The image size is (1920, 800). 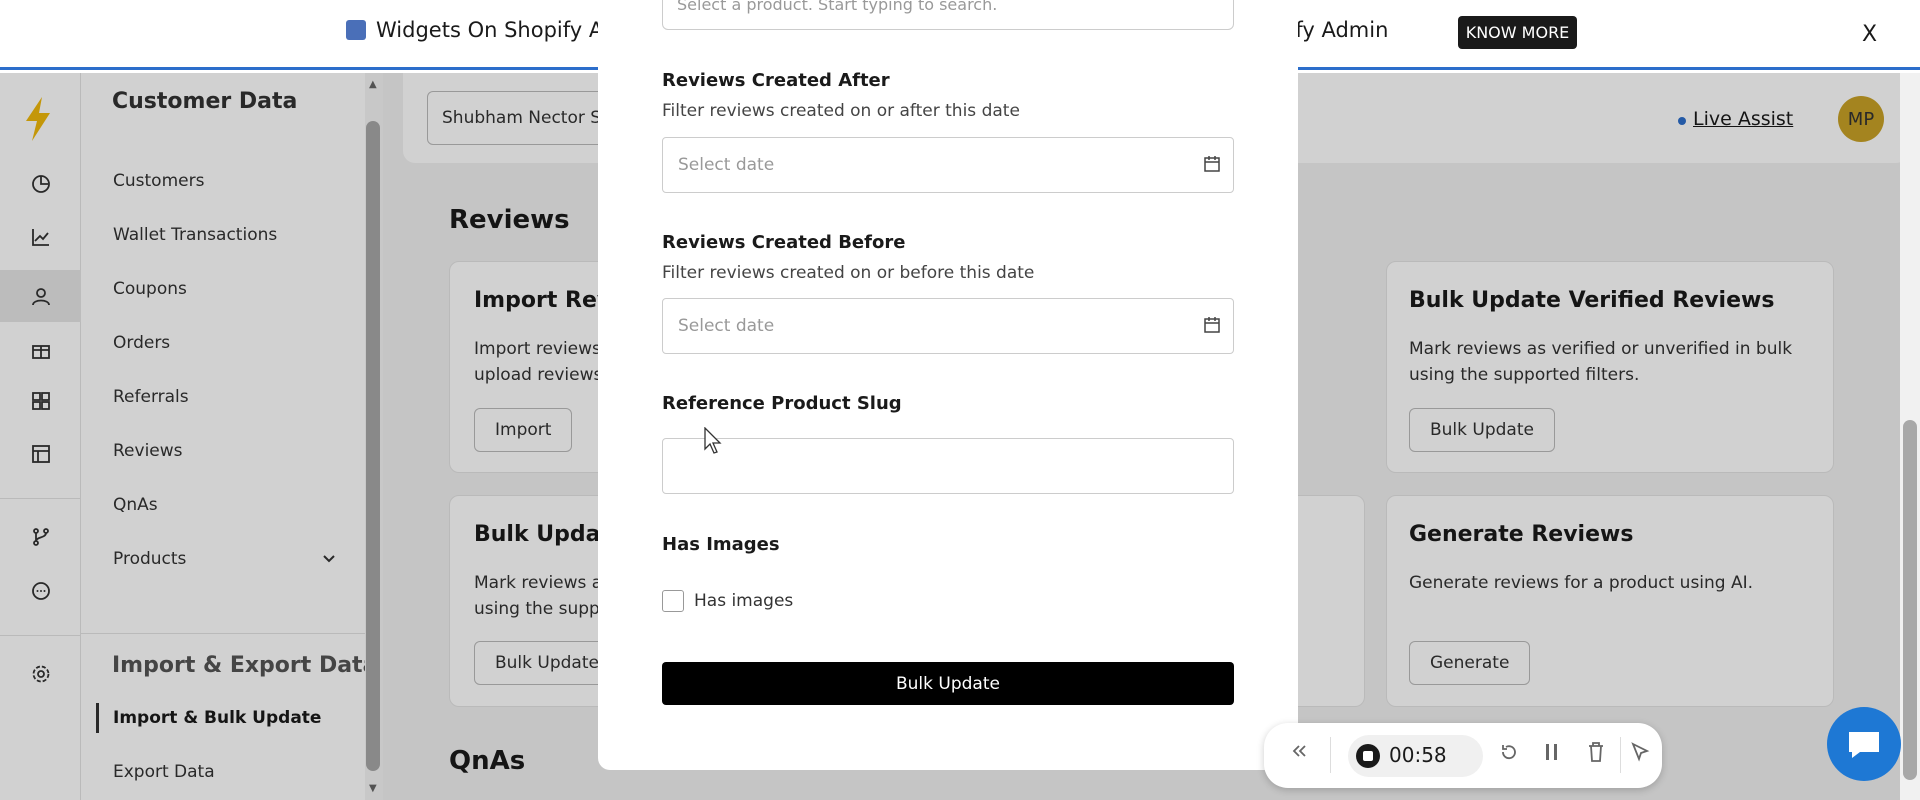 I want to click on scroll-down-icon: ▼, so click(x=373, y=788).